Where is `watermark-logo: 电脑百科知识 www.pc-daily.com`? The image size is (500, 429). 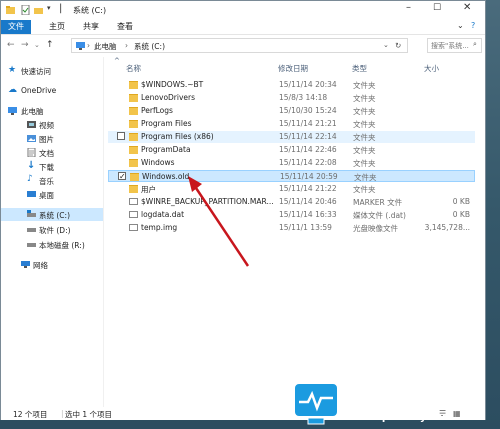 watermark-logo: 电脑百科知识 www.pc-daily.com is located at coordinates (396, 403).